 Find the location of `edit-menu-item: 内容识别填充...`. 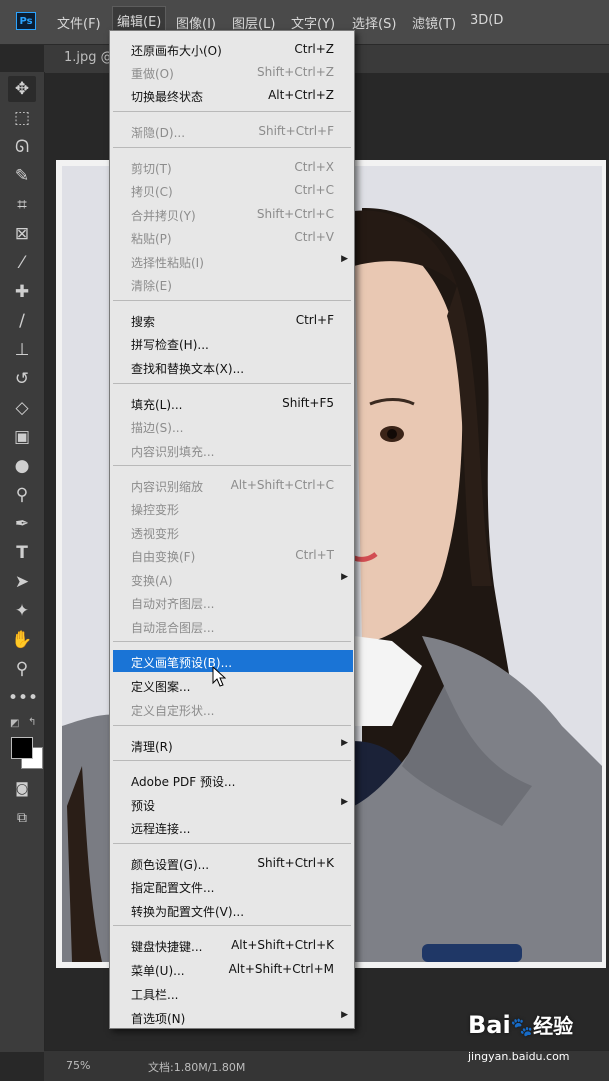

edit-menu-item: 内容识别填充... is located at coordinates (232, 450).